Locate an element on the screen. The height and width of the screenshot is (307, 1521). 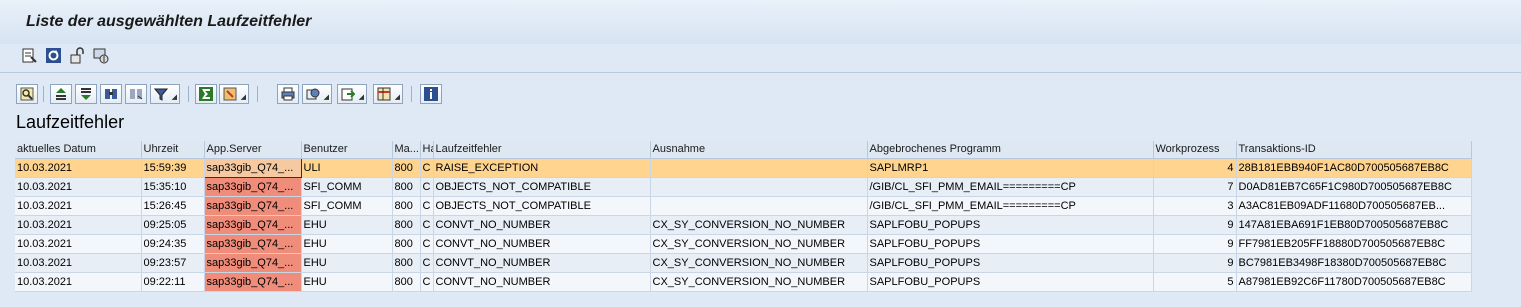
find-next-button is located at coordinates (136, 94).